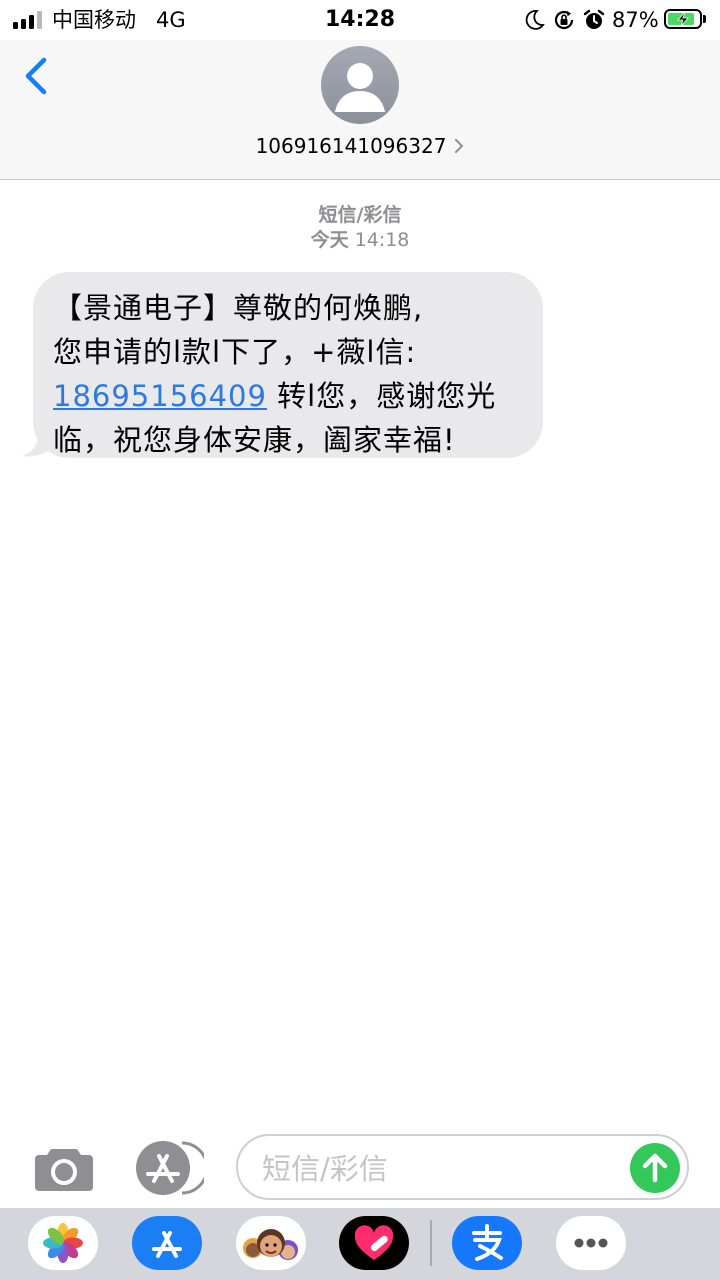  I want to click on message-line-3: 18695156409 转l您，感谢您光, so click(288, 396).